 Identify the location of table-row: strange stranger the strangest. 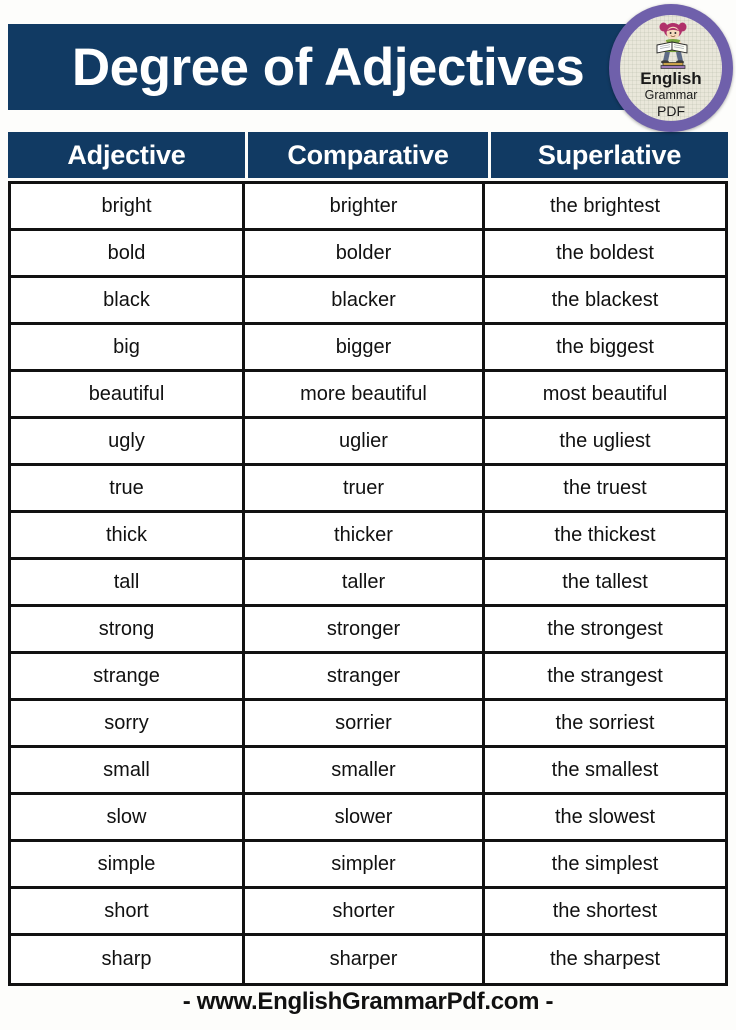
(368, 677).